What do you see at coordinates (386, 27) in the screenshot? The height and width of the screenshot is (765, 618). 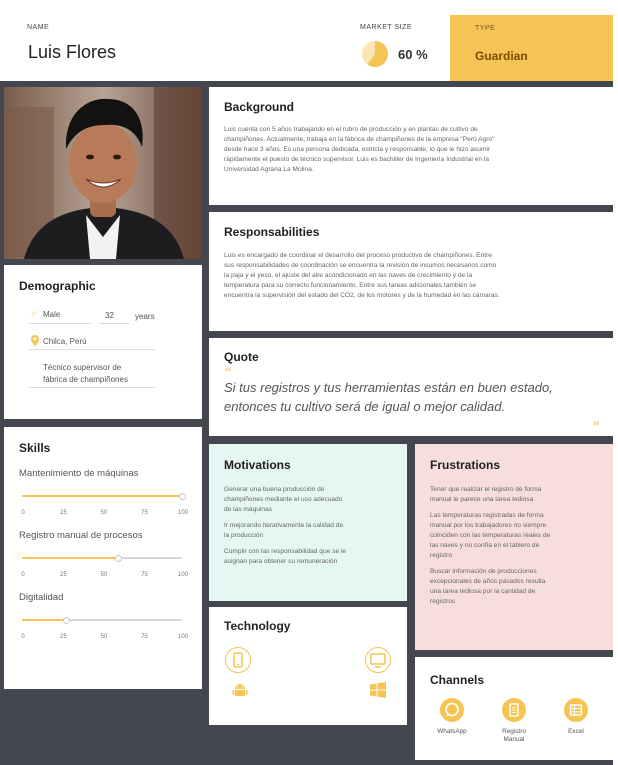 I see `market-size-label: MARKET SIZE` at bounding box center [386, 27].